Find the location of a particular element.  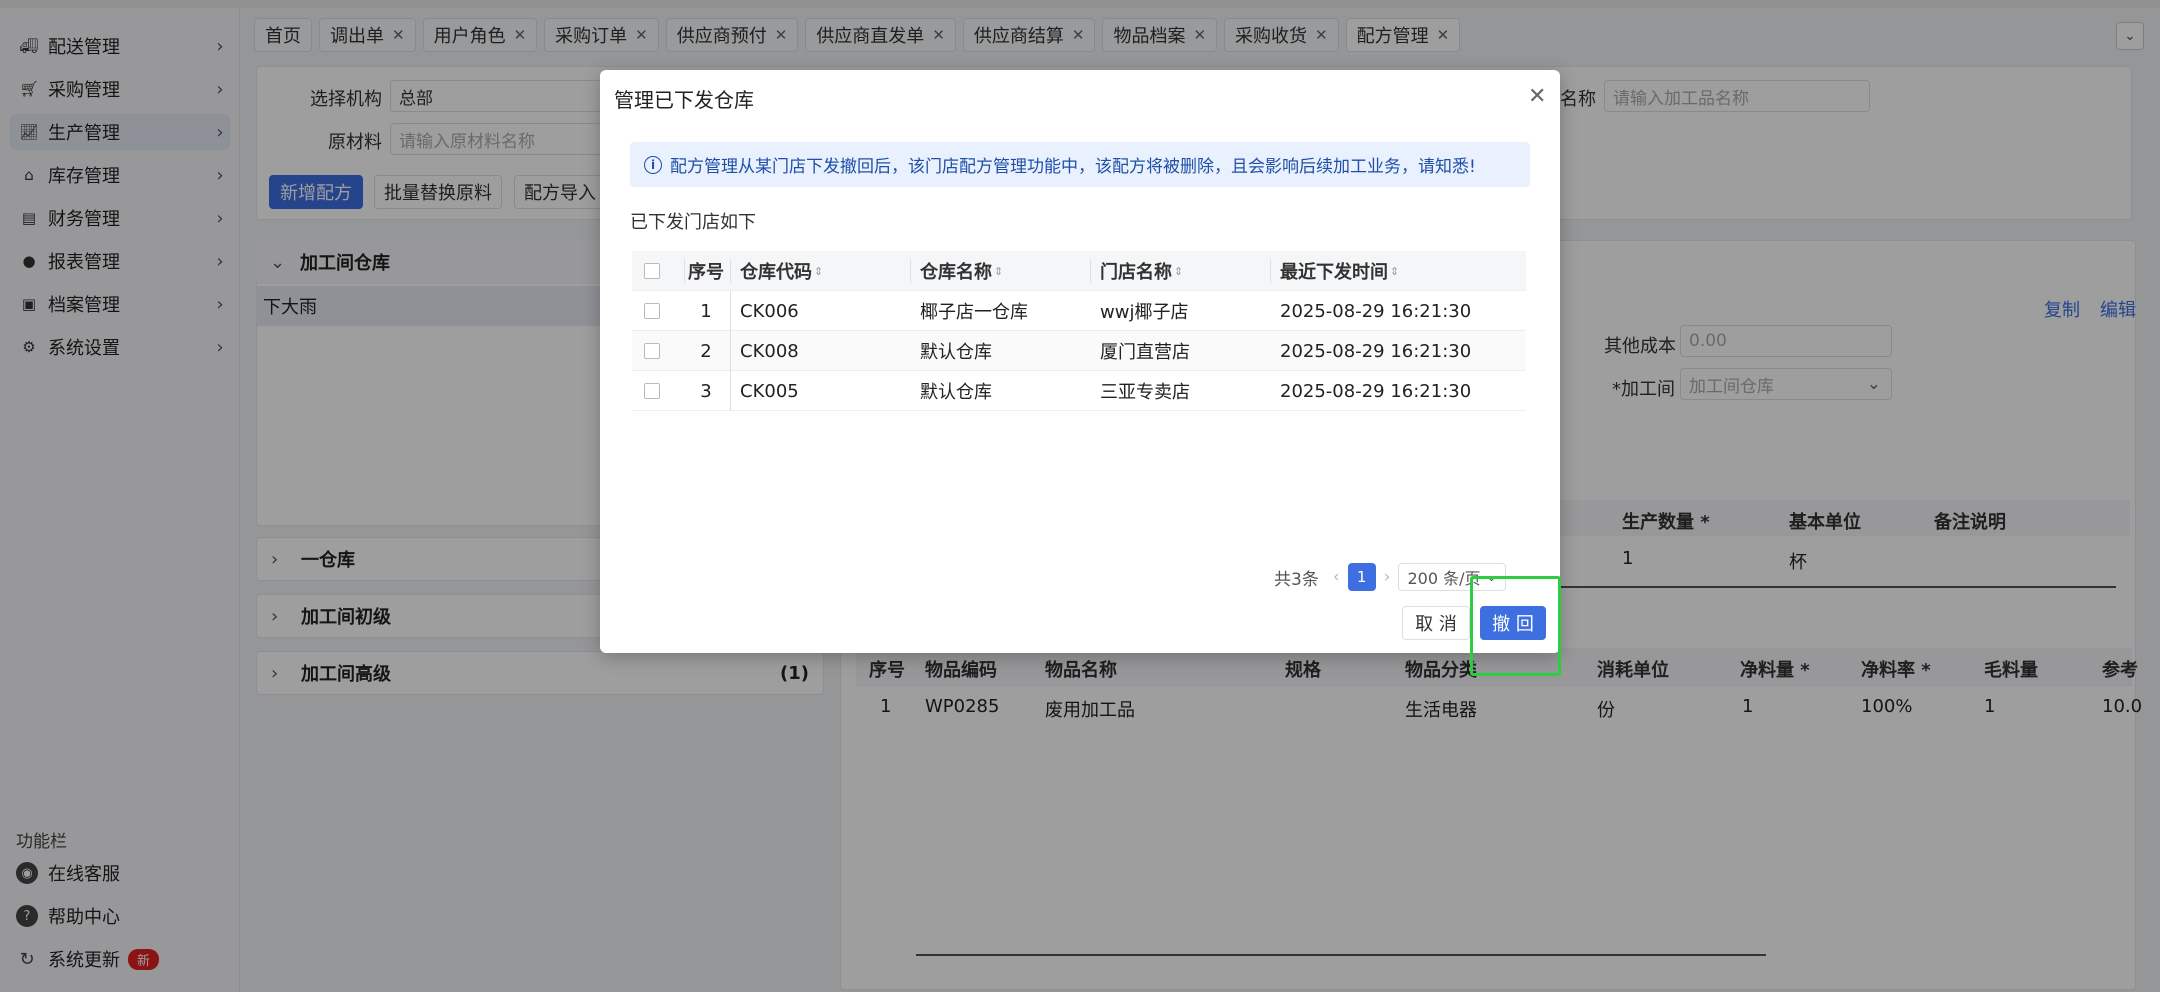

header-time-label: 最近下发时间 is located at coordinates (1334, 272).